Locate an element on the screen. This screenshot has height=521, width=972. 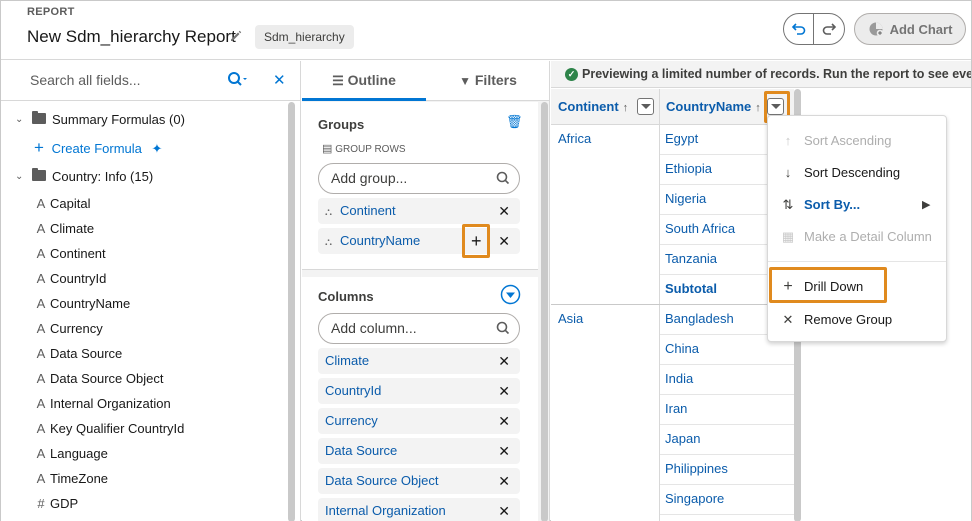
collapse-icon is located at coordinates (510, 294).